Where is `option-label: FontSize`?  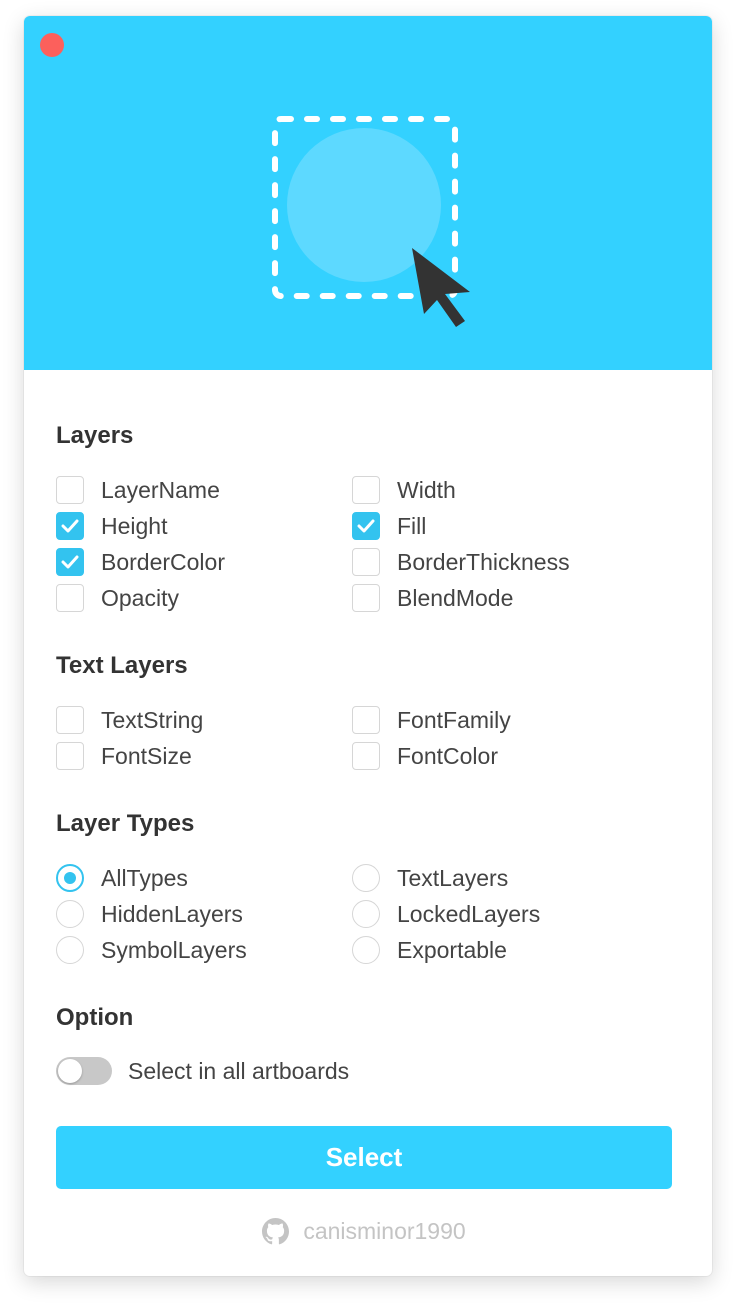 option-label: FontSize is located at coordinates (146, 755).